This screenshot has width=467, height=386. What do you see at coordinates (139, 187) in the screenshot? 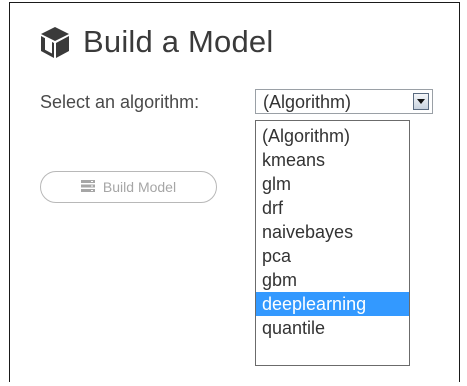
I see `build-model-label: Build Model` at bounding box center [139, 187].